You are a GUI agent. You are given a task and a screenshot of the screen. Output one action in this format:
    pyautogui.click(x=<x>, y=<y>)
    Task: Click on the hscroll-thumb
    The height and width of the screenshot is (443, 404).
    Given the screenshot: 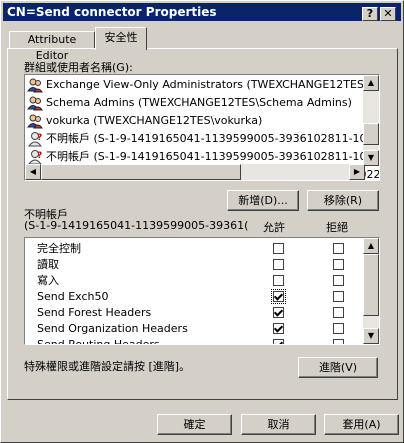 What is the action you would take?
    pyautogui.click(x=141, y=172)
    